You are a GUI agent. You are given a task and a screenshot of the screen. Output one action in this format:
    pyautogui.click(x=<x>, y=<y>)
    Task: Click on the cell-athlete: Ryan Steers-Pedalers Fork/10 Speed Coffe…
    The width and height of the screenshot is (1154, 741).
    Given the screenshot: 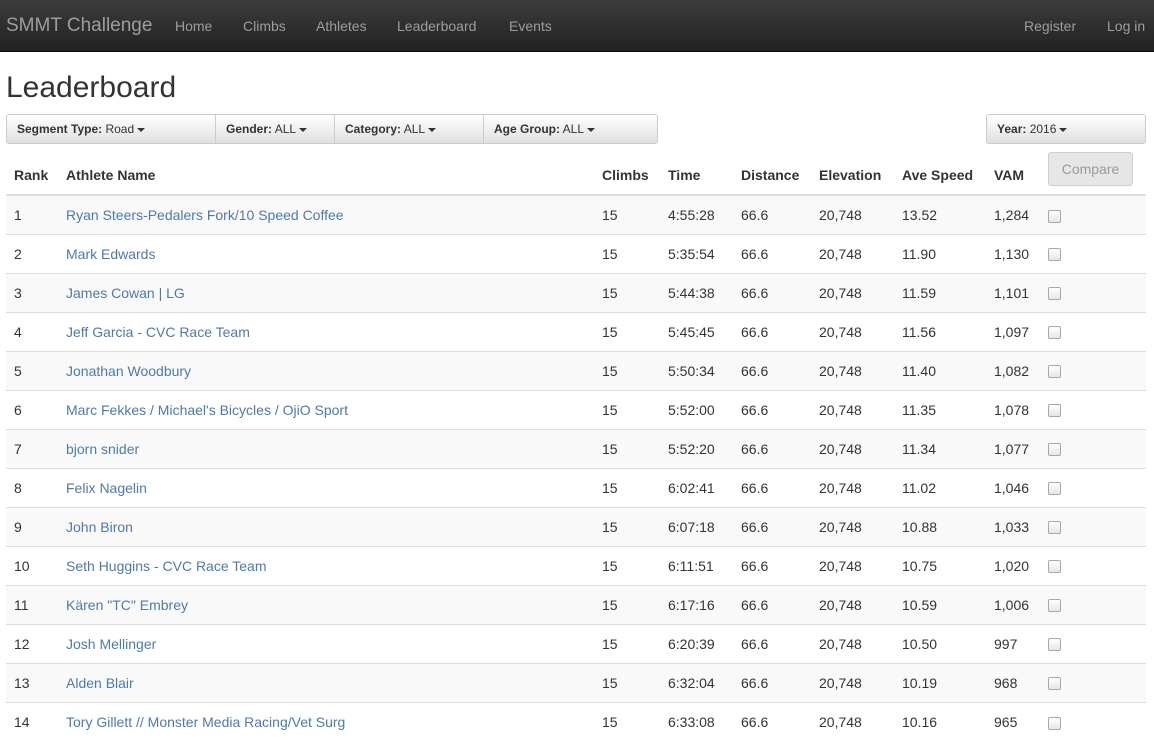 What is the action you would take?
    pyautogui.click(x=326, y=214)
    